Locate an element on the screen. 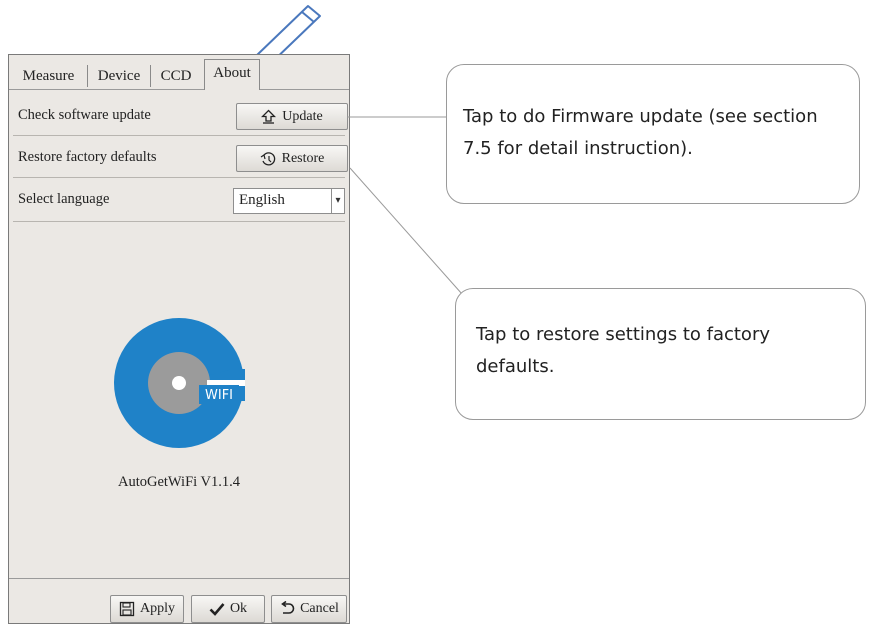 The width and height of the screenshot is (870, 637). language-select-value: English is located at coordinates (262, 200).